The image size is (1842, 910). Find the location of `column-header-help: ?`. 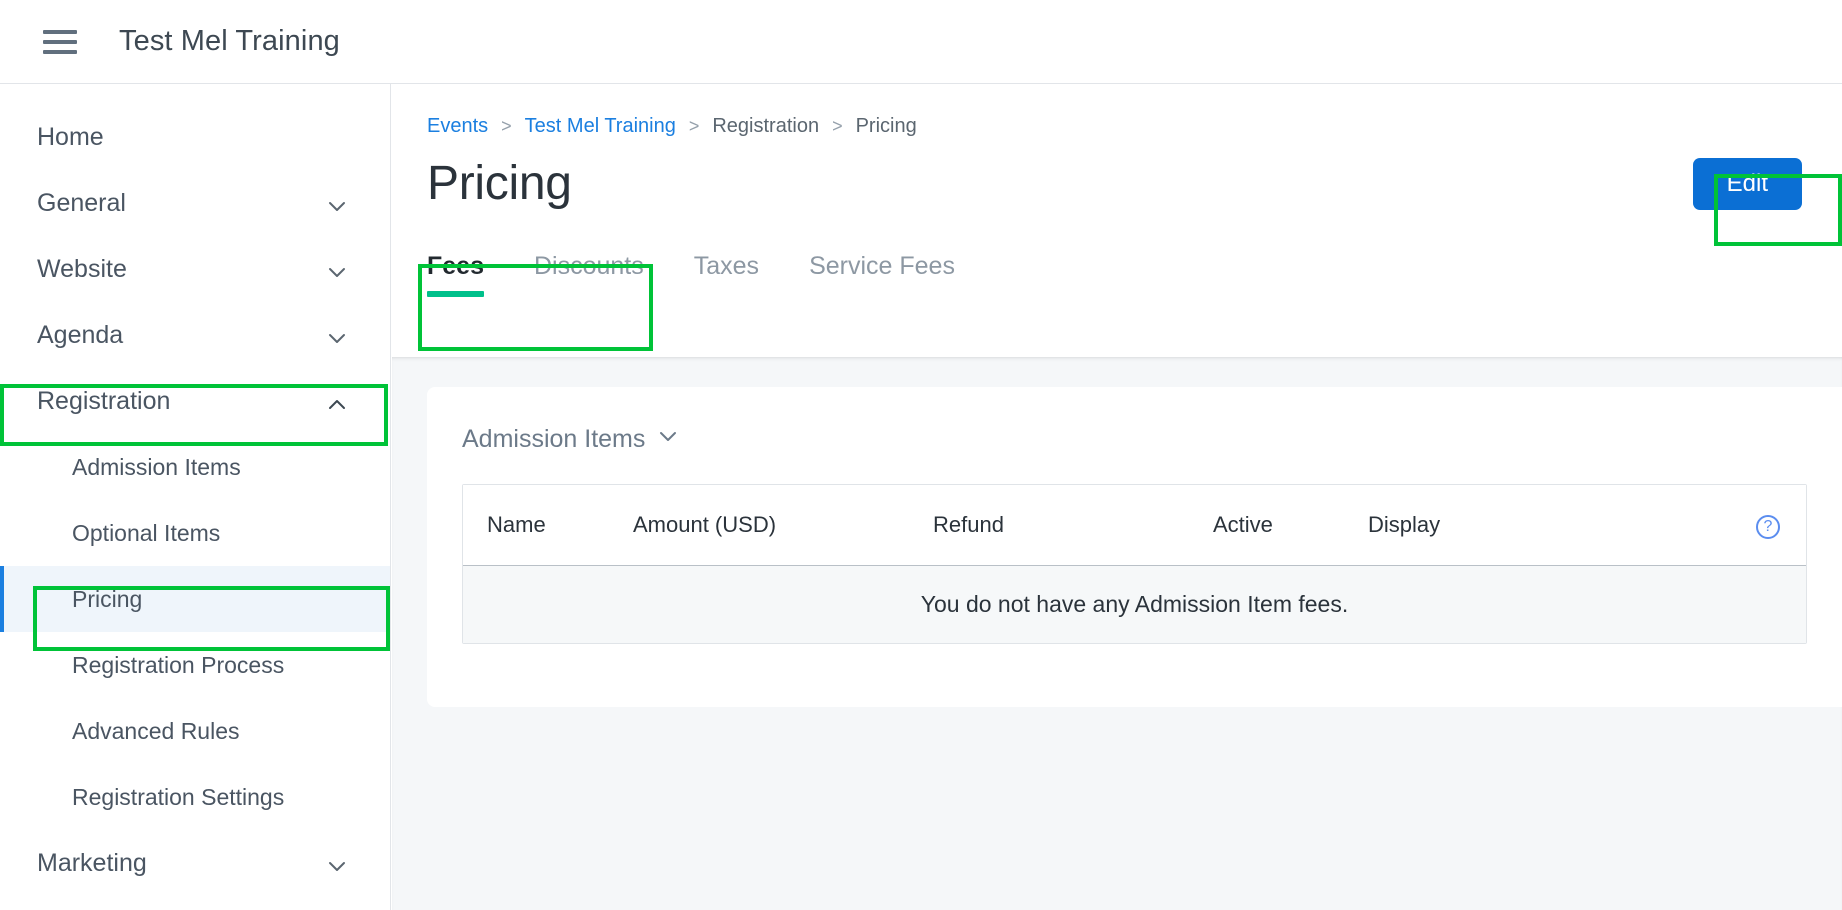

column-header-help: ? is located at coordinates (1712, 525).